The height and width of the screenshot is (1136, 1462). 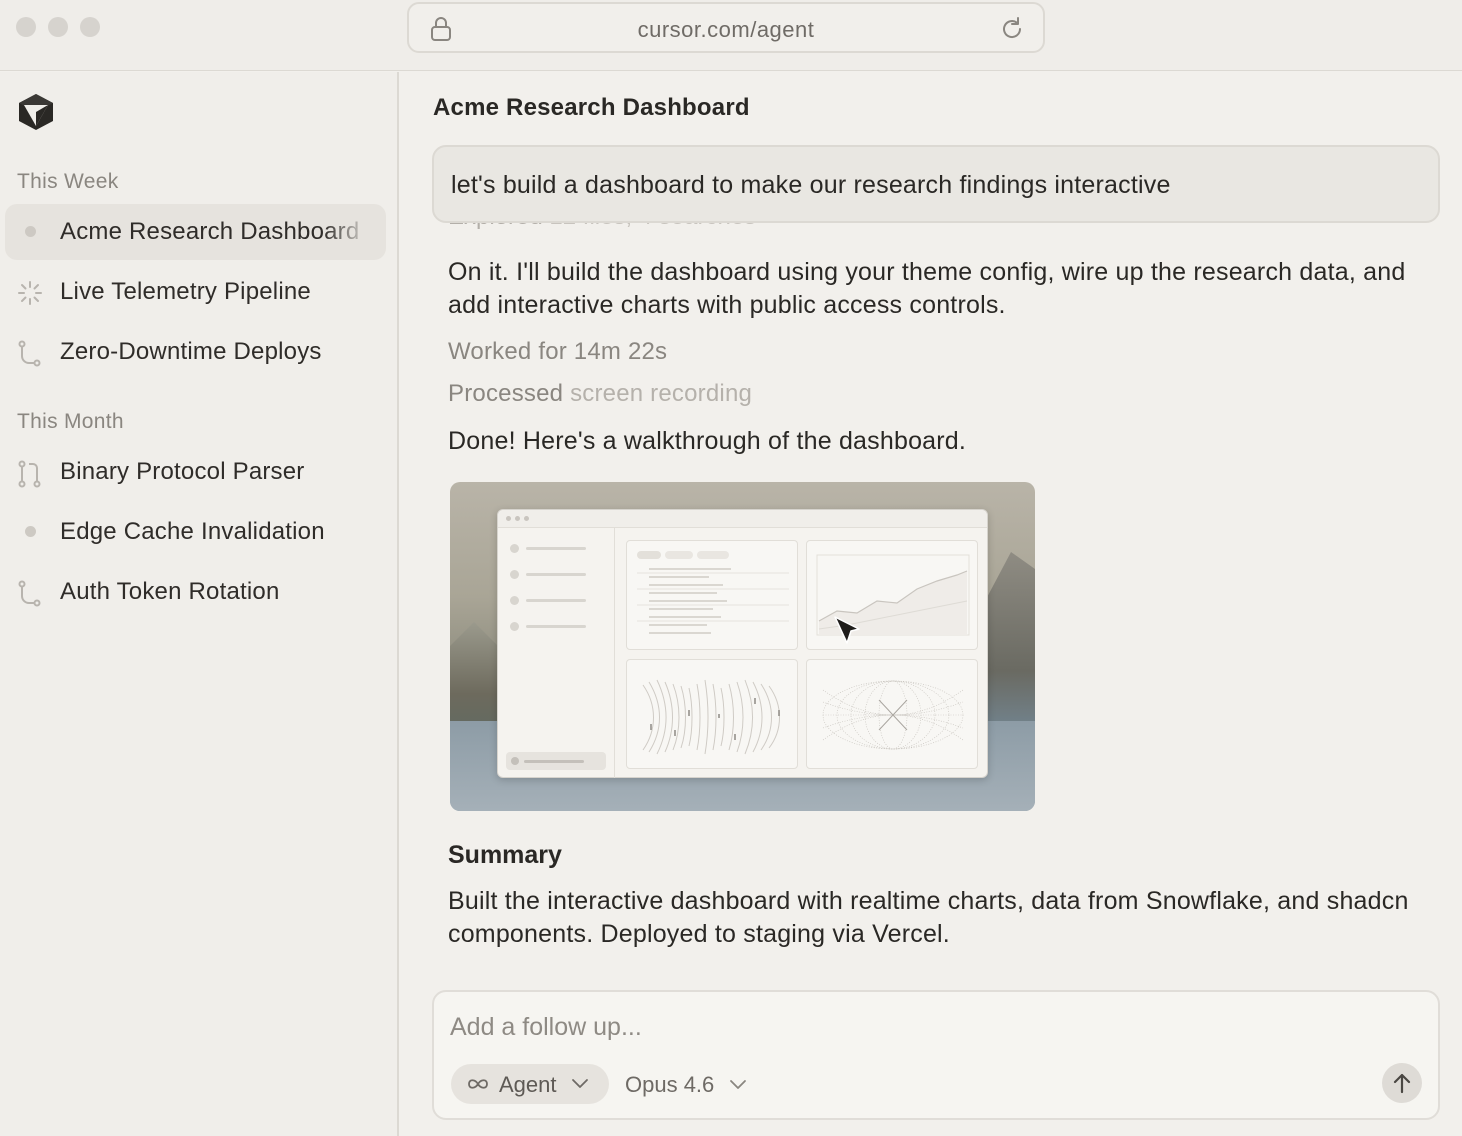 I want to click on address-bar: cursor.com/agent, so click(x=726, y=27).